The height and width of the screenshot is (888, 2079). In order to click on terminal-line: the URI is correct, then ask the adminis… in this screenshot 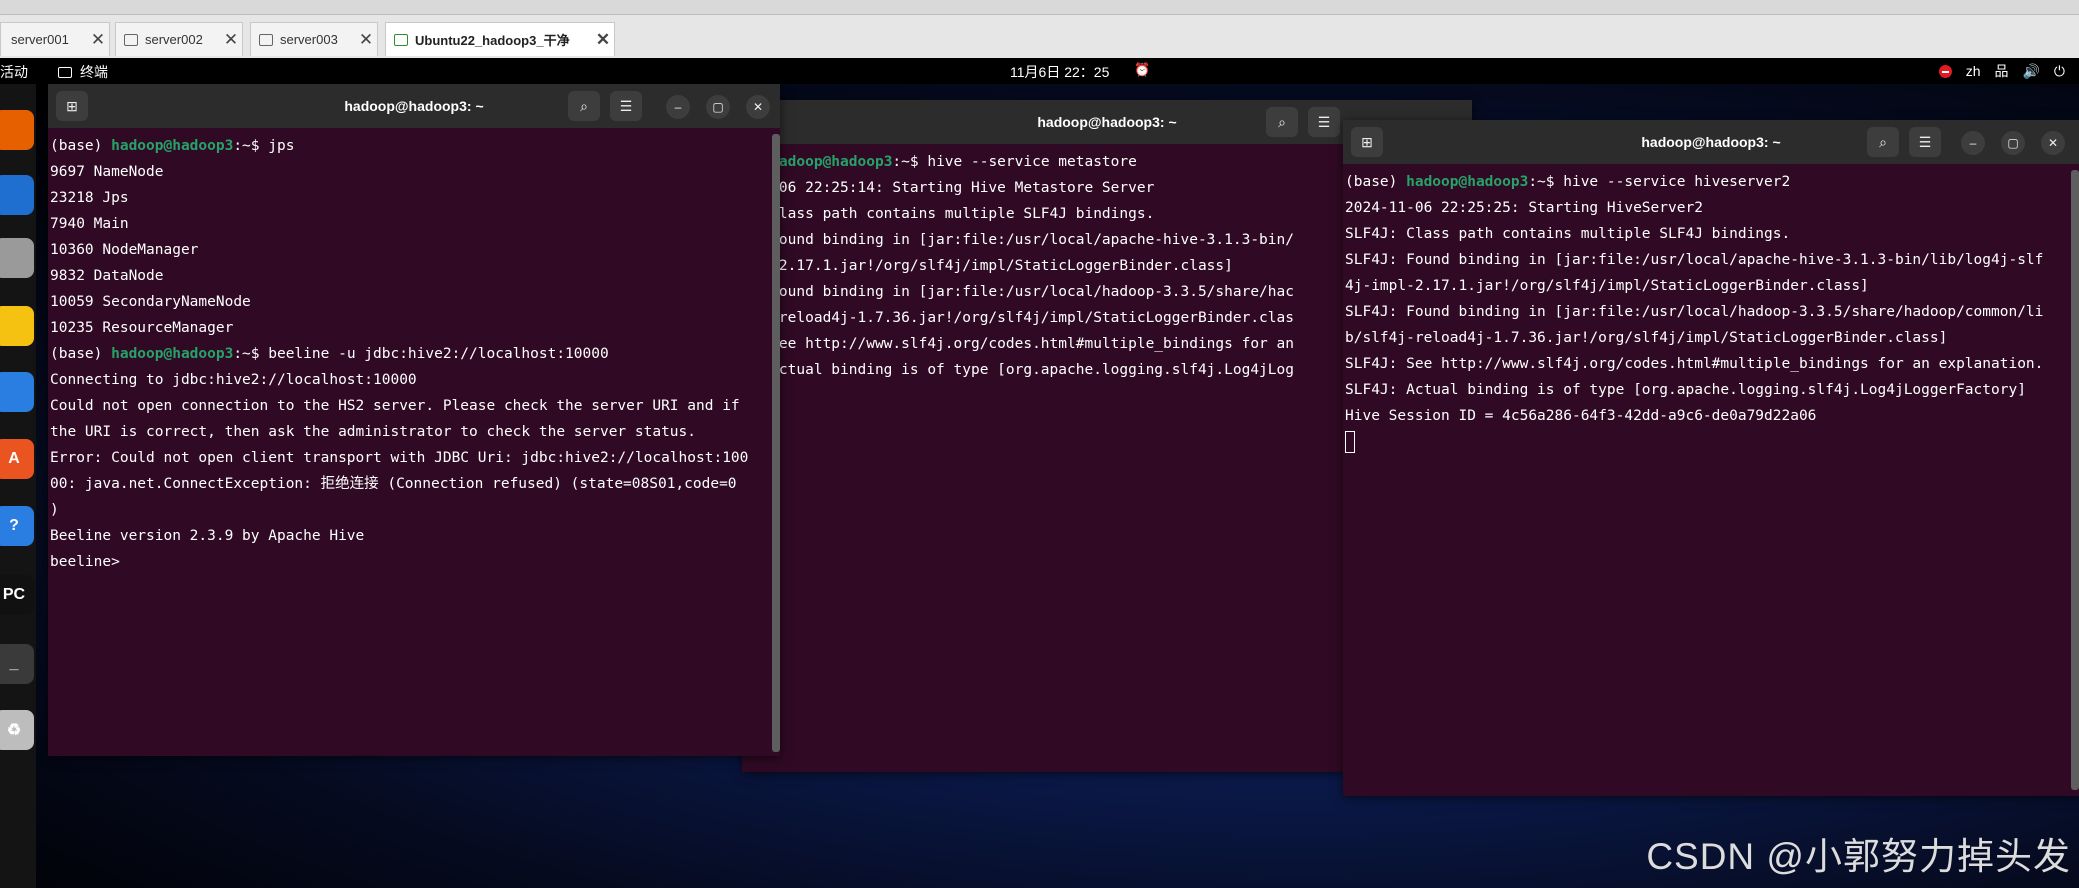, I will do `click(373, 432)`.